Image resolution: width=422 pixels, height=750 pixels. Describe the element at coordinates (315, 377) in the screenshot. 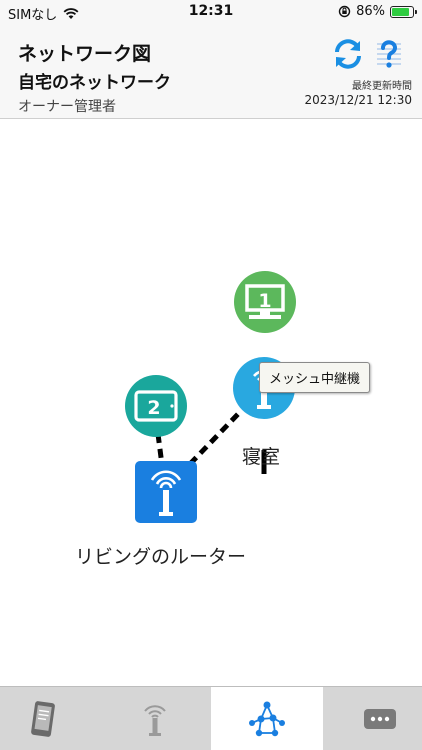

I see `mesh-tooltip: メッシュ中継機` at that location.